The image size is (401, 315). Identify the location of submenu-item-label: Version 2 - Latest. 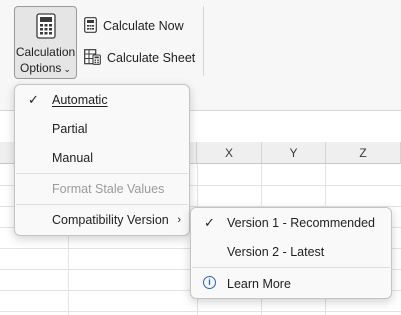
(276, 252).